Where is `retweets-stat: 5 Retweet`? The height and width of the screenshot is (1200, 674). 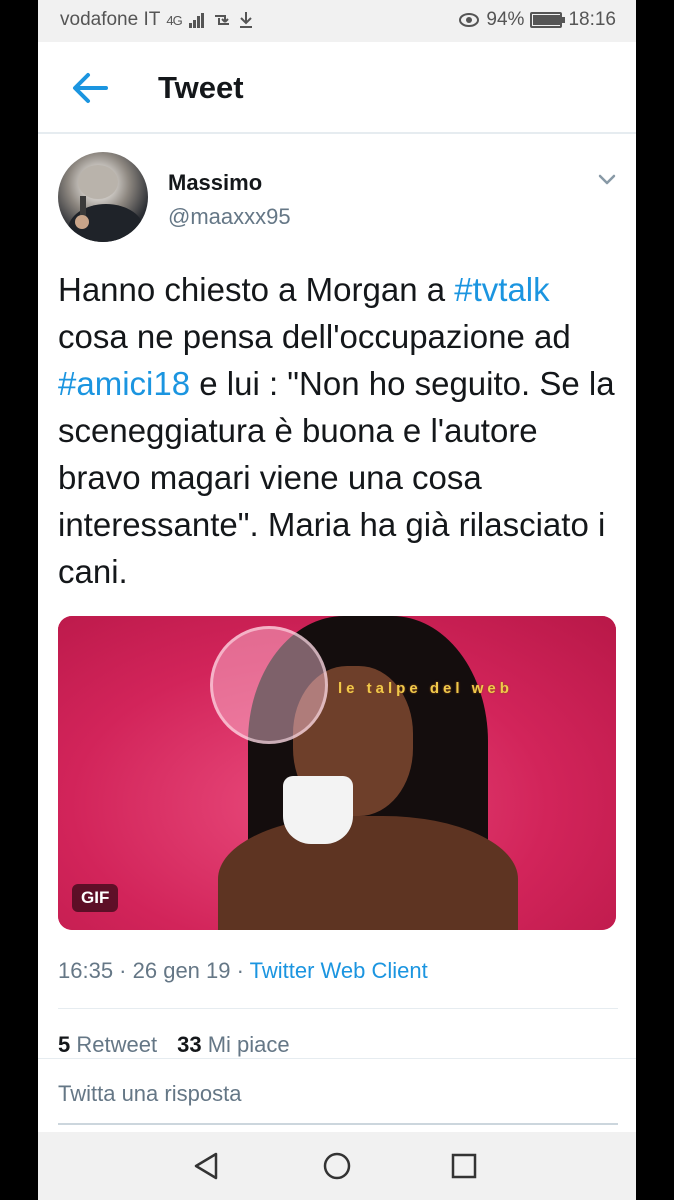 retweets-stat: 5 Retweet is located at coordinates (107, 1045).